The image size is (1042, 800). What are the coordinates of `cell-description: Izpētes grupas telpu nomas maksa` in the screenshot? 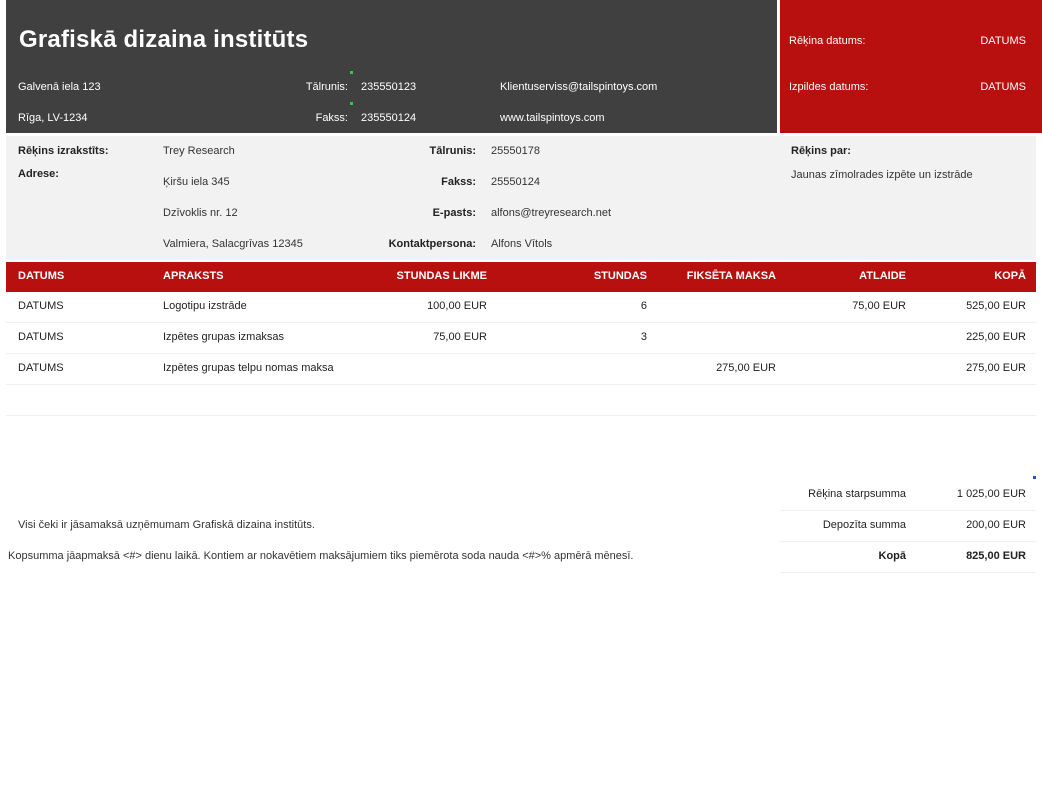 It's located at (248, 368).